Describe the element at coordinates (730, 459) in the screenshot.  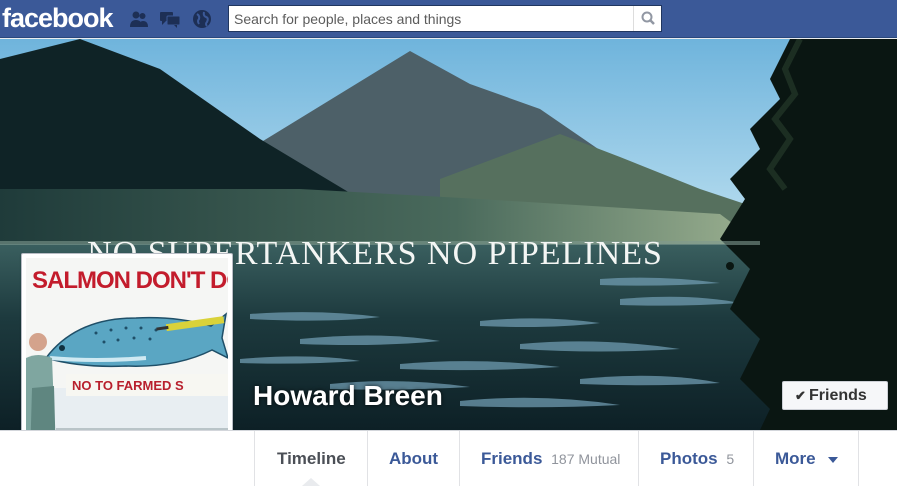
I see `photos-count: 5` at that location.